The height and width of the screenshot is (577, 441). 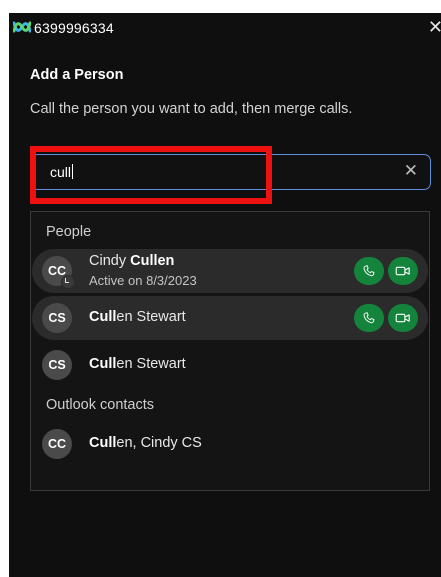 What do you see at coordinates (74, 28) in the screenshot?
I see `window-title: 6399996334` at bounding box center [74, 28].